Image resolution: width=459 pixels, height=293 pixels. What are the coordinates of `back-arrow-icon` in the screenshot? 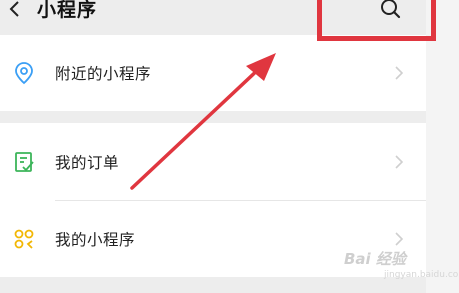 It's located at (14, 9).